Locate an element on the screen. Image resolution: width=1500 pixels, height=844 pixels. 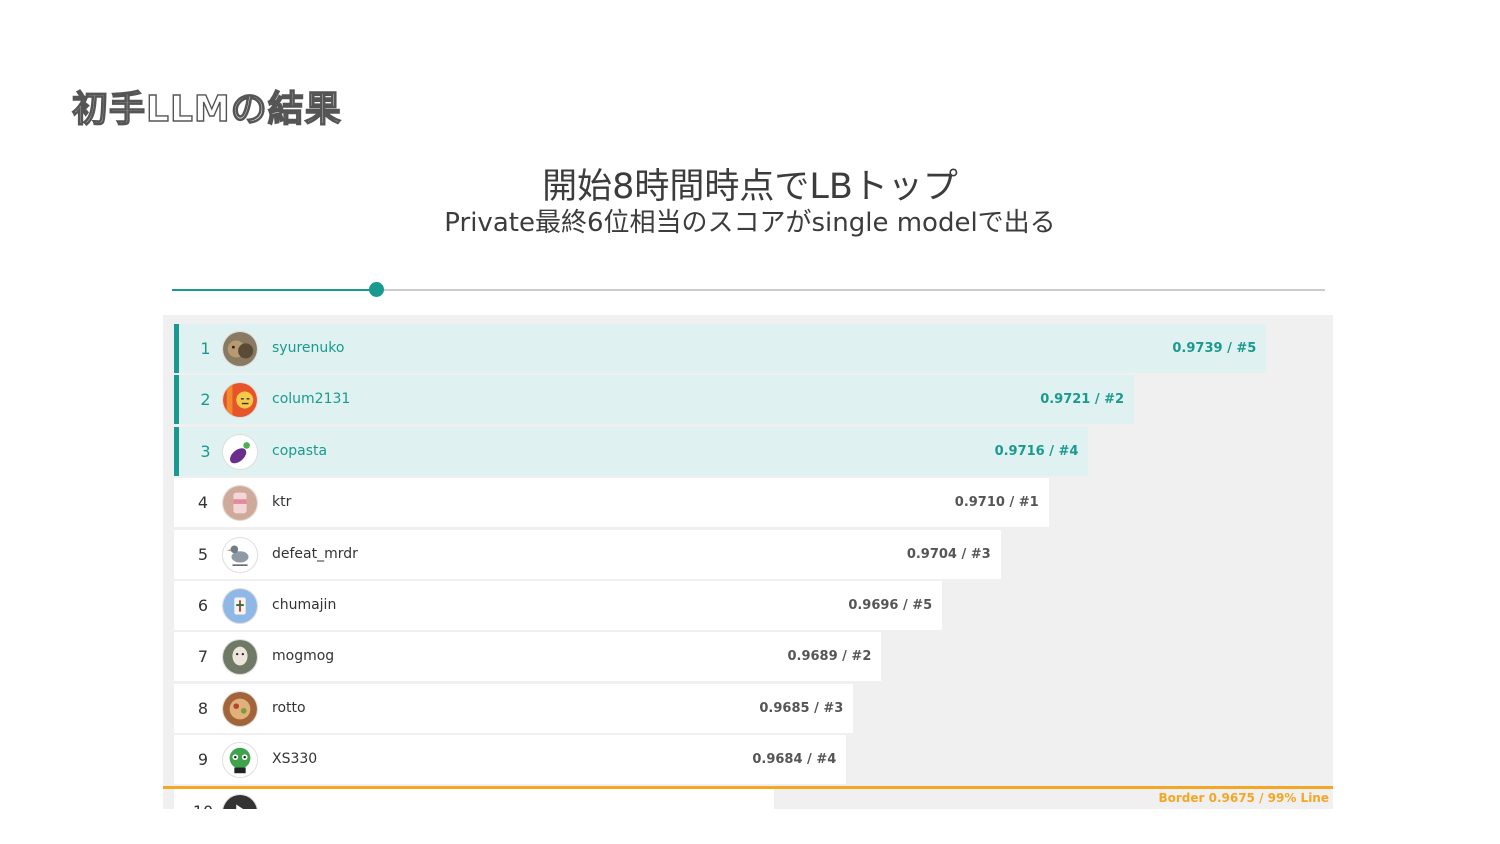
score: 0.9684 / #4 is located at coordinates (794, 760).